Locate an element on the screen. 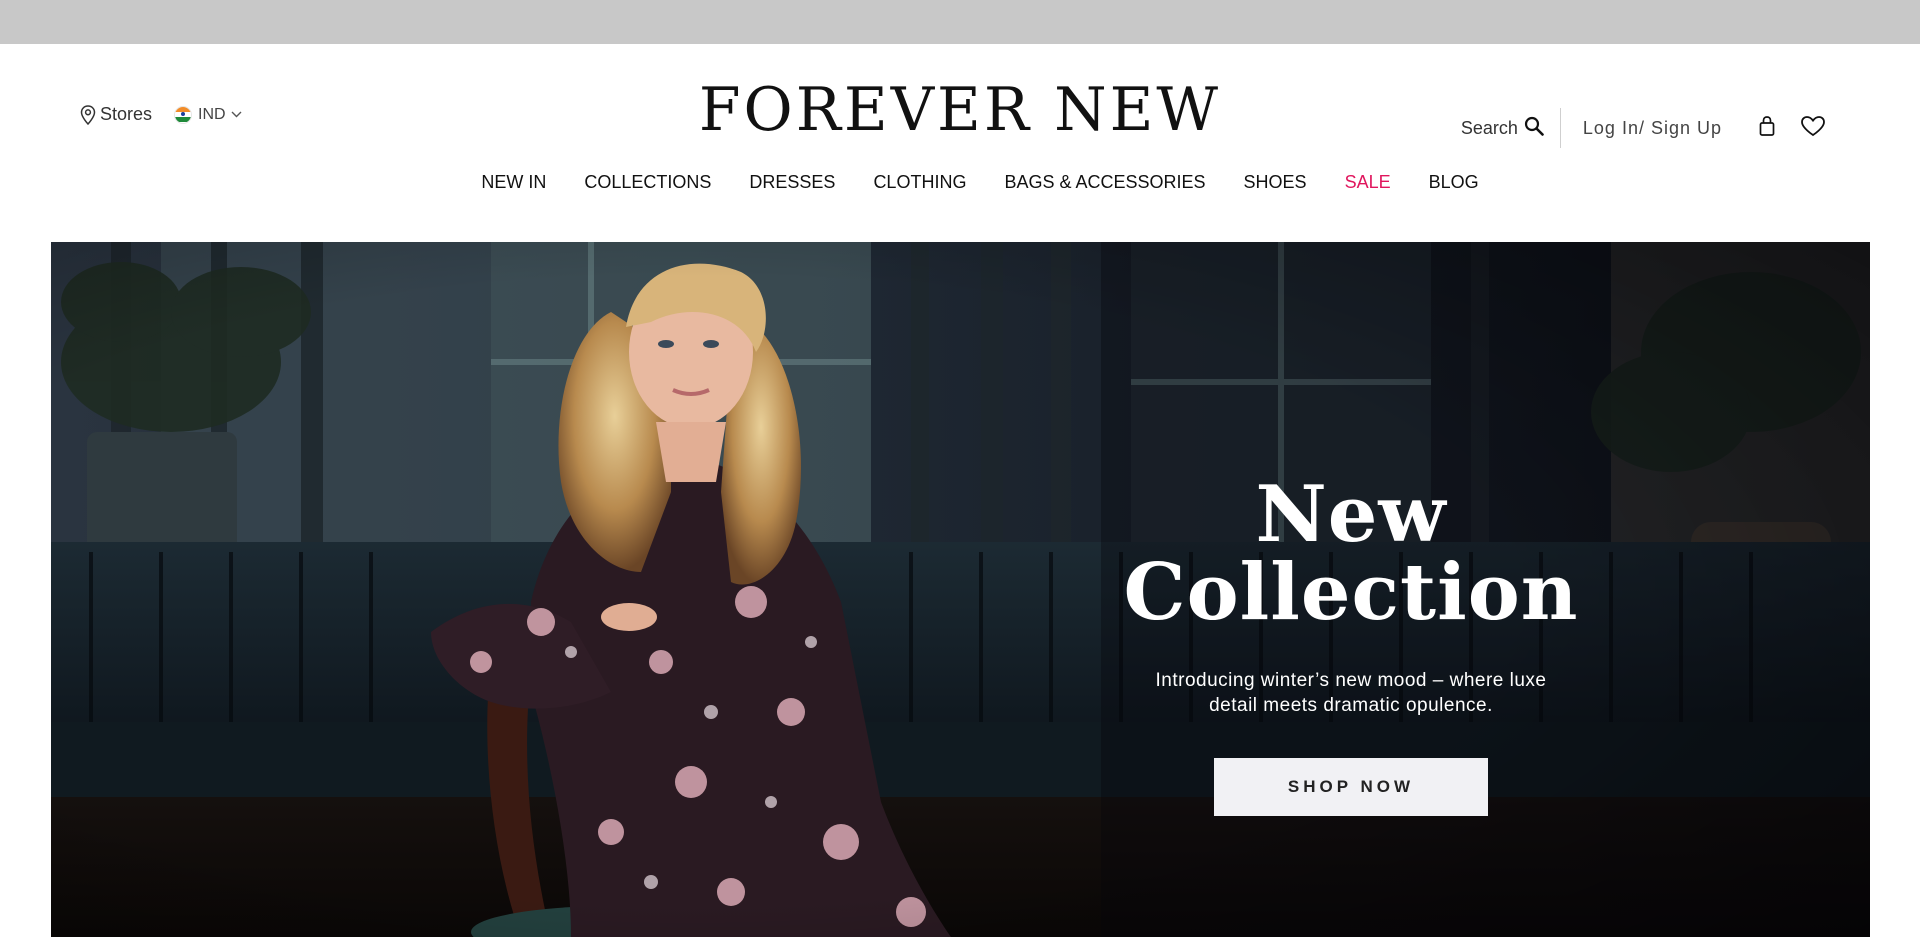 The image size is (1920, 937). search-label: Search is located at coordinates (1489, 127).